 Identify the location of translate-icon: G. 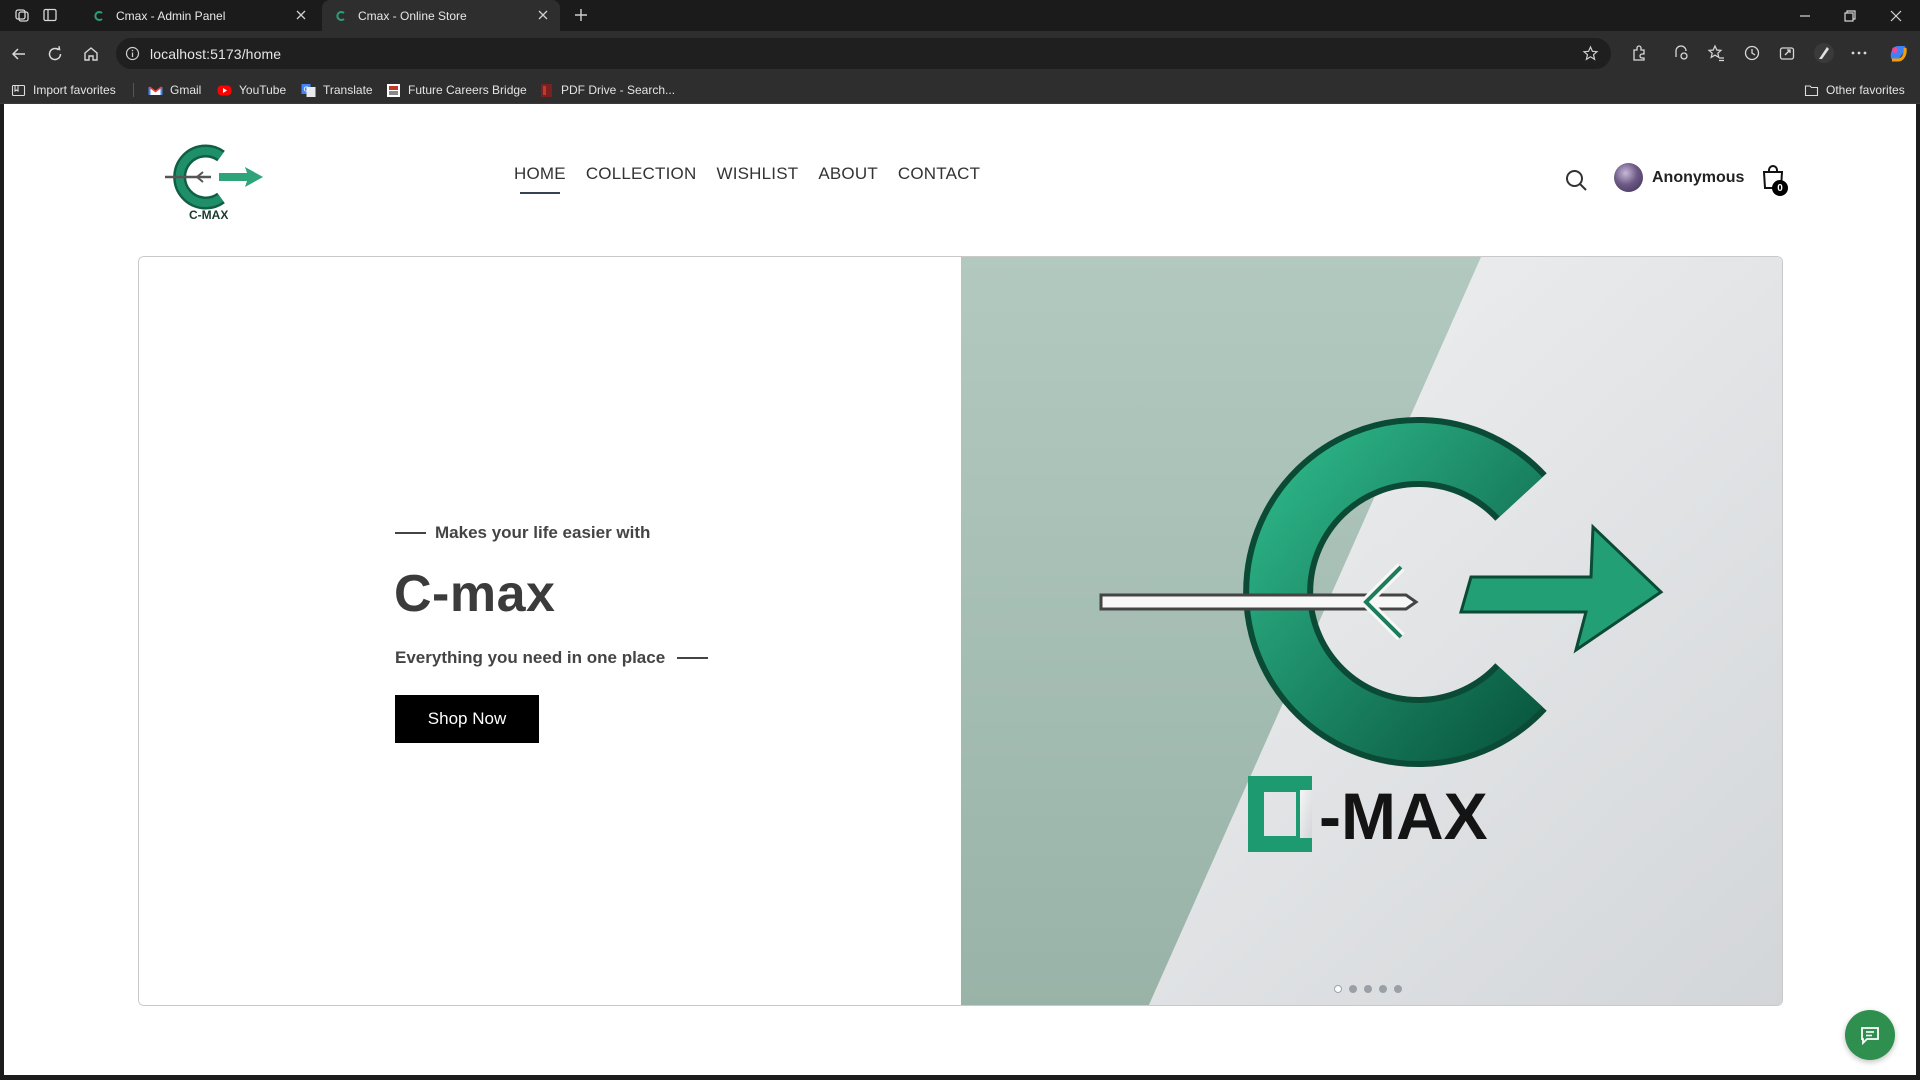
(308, 90).